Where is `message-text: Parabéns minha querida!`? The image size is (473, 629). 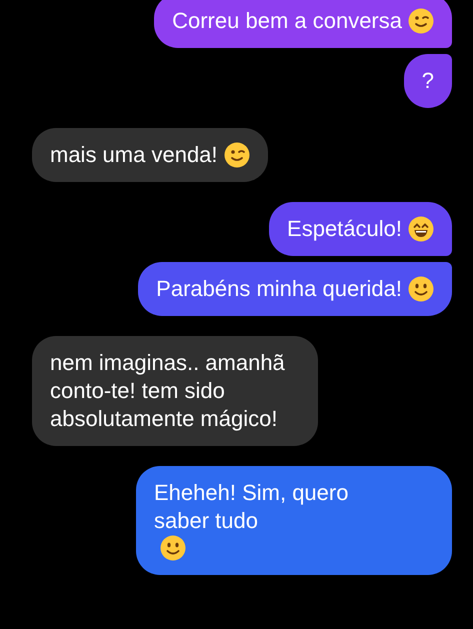
message-text: Parabéns minha querida! is located at coordinates (279, 289).